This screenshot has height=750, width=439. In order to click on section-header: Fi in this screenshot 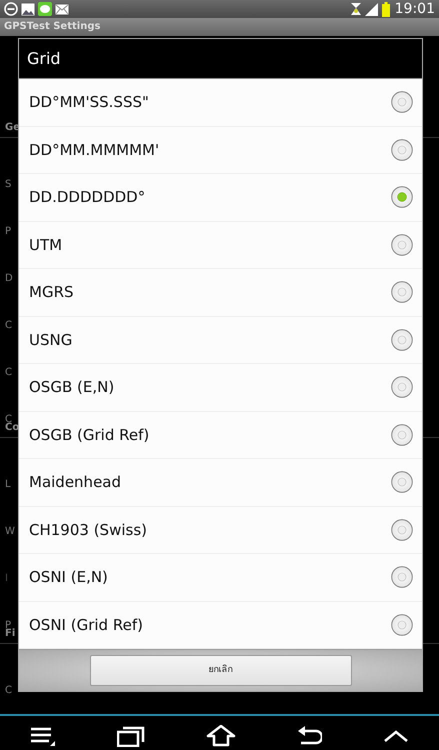, I will do `click(10, 633)`.